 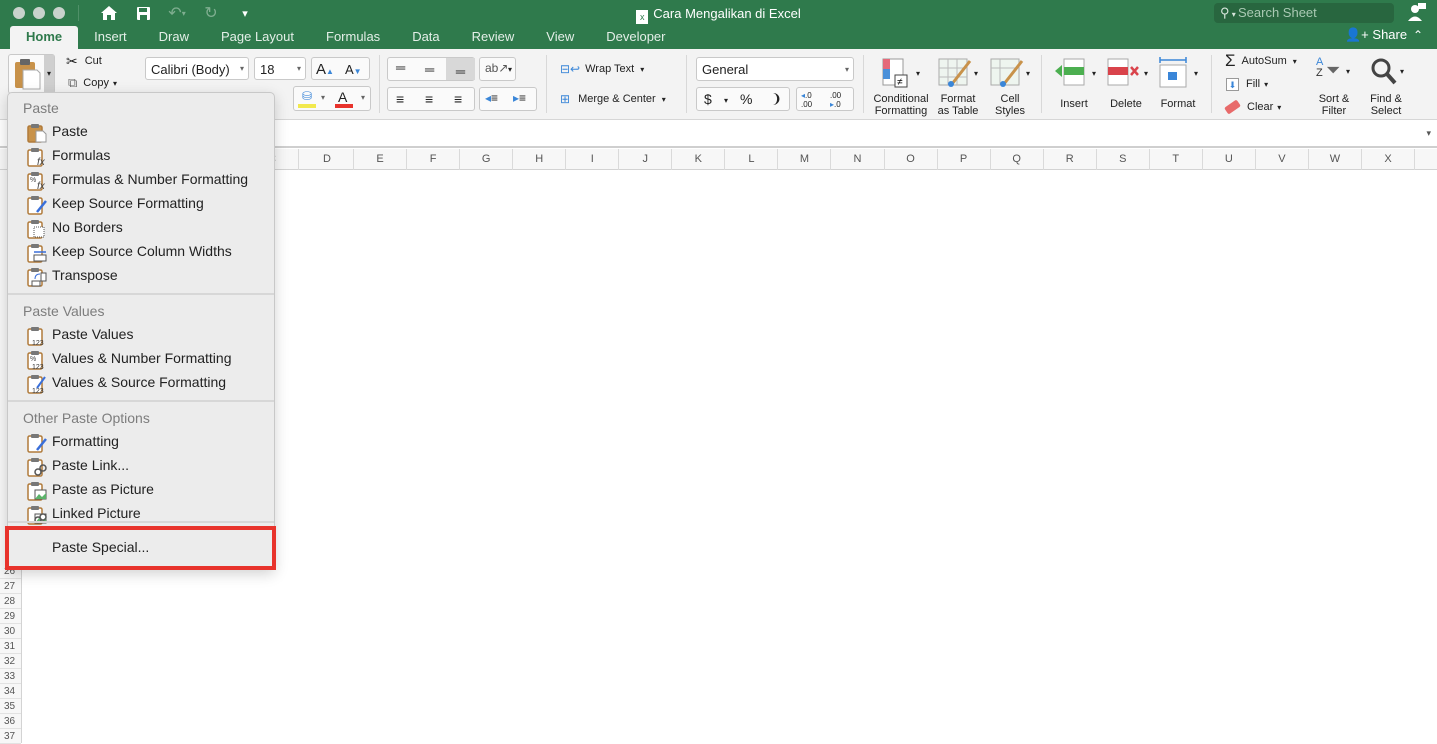 I want to click on column-header: I, so click(x=593, y=159).